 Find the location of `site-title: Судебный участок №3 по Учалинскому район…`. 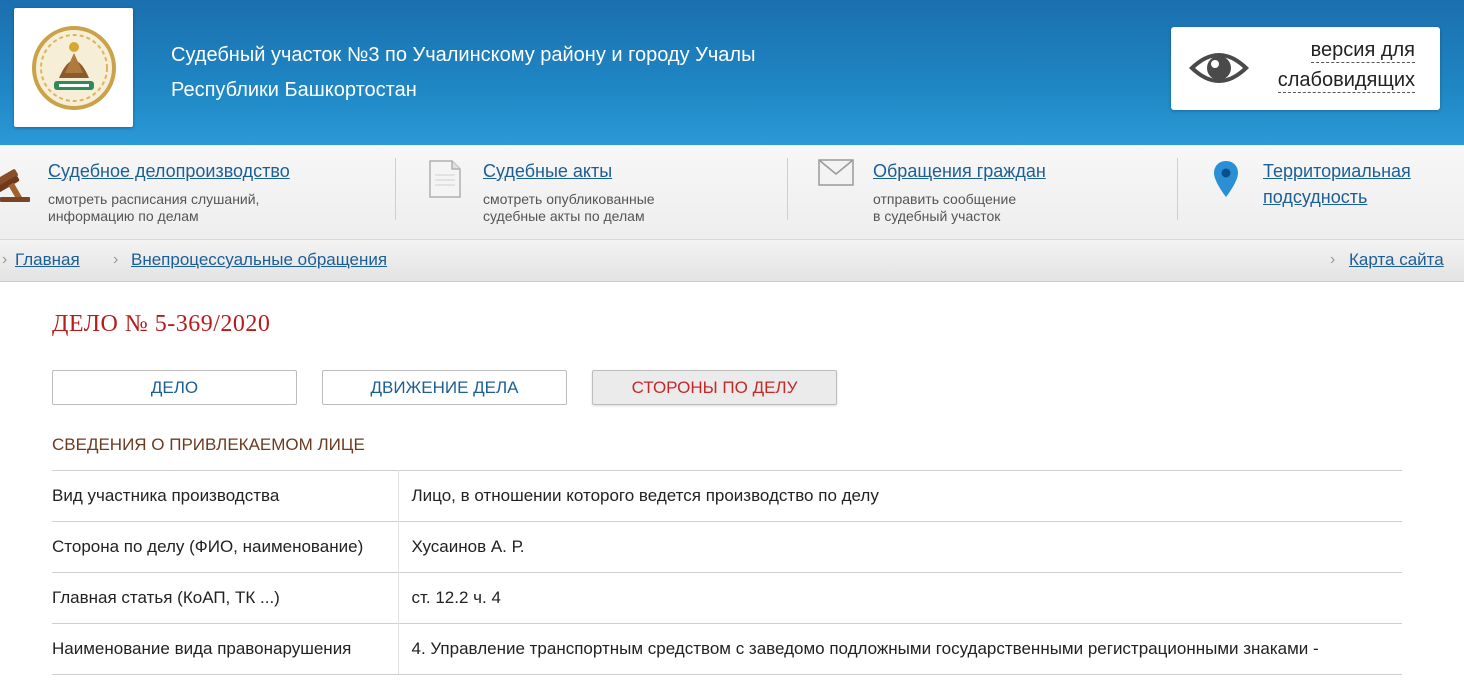

site-title: Судебный участок №3 по Учалинскому район… is located at coordinates (463, 73).